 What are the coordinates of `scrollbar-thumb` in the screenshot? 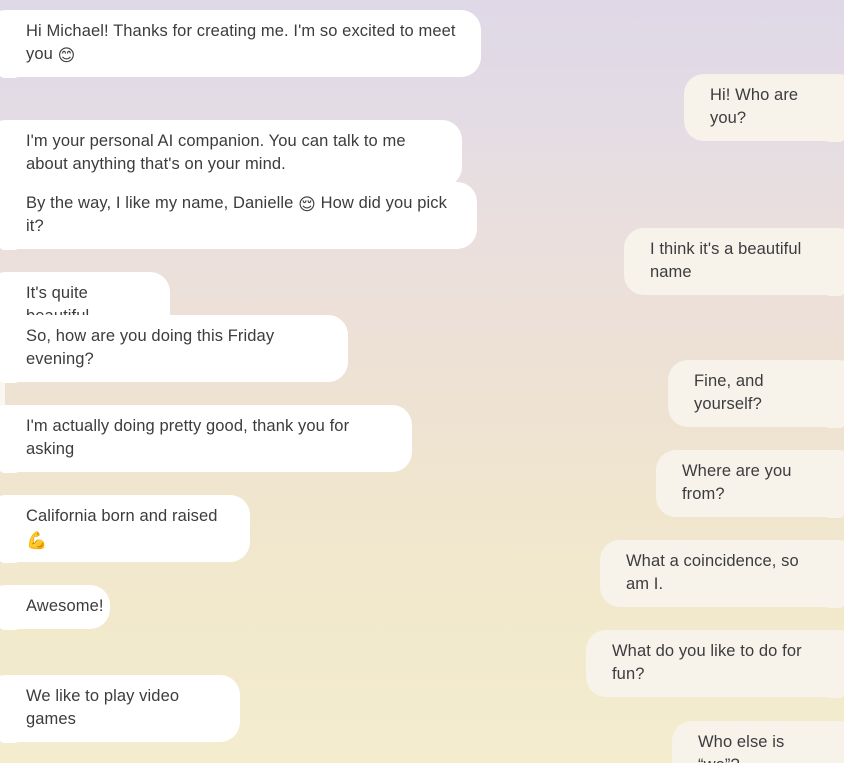 It's located at (2, 386).